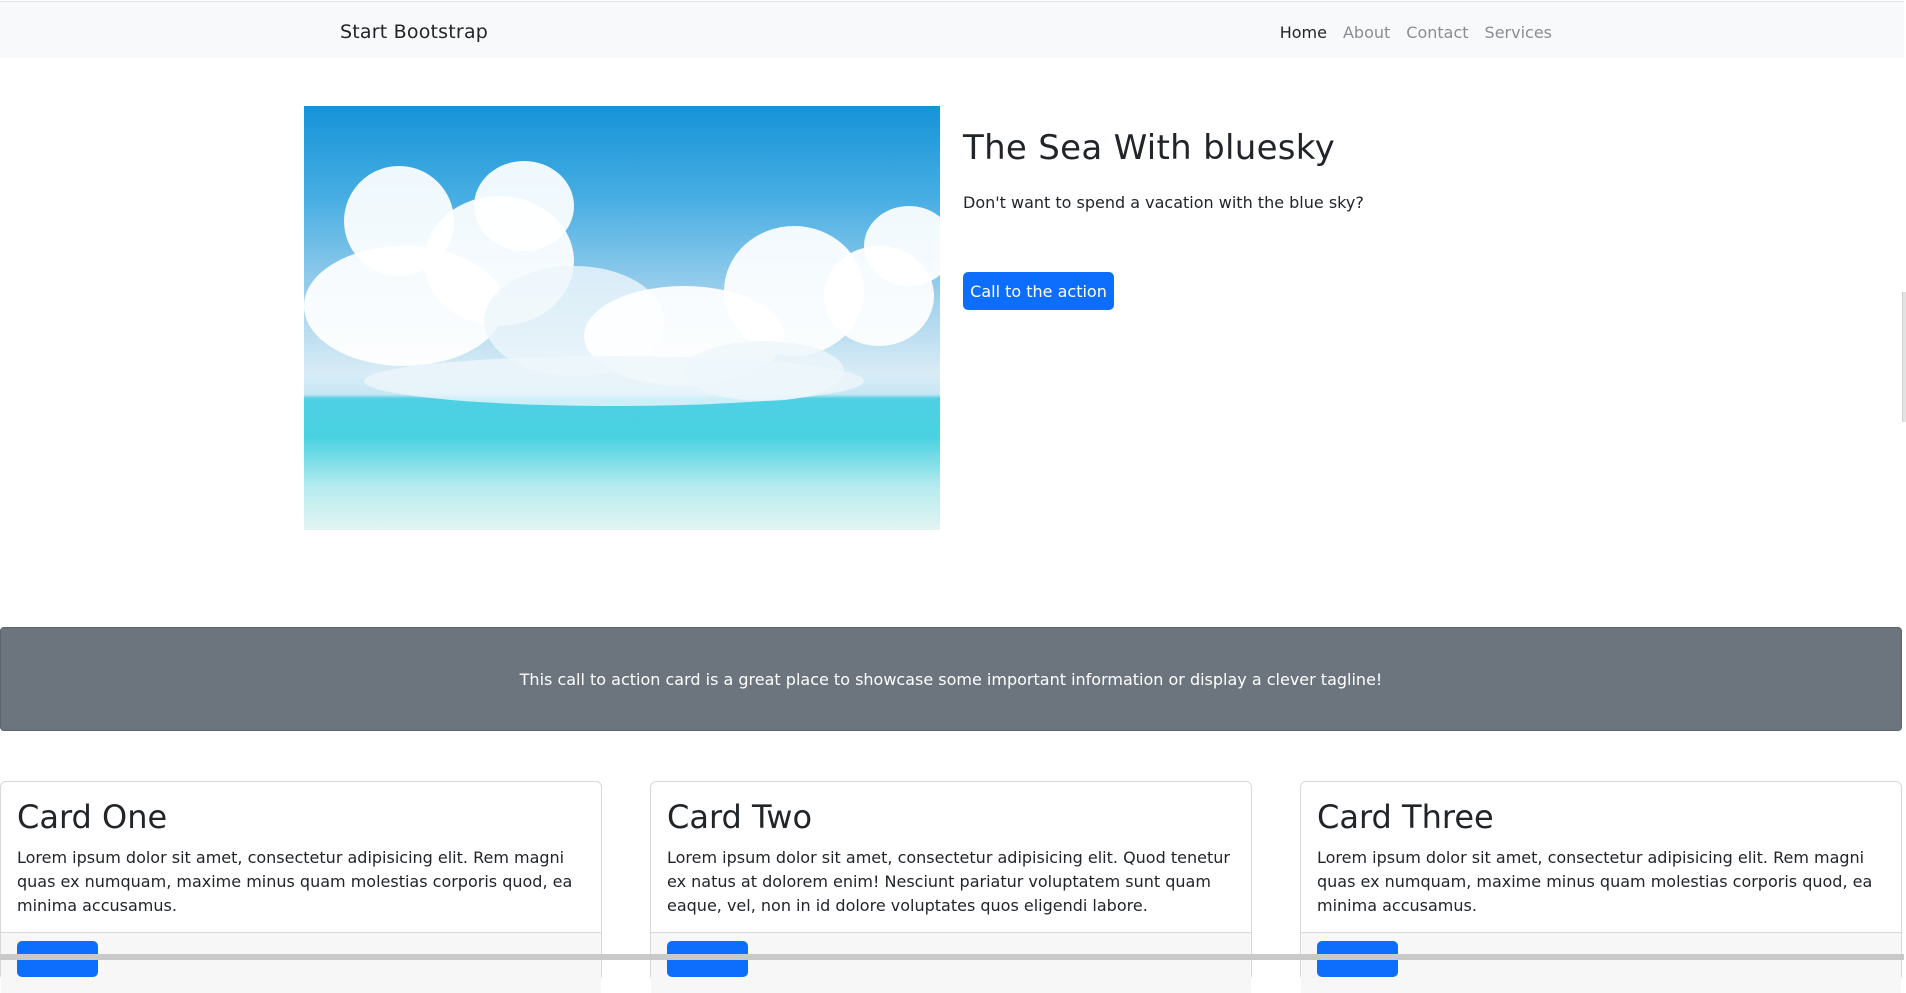 This screenshot has height=993, width=1906. What do you see at coordinates (1366, 32) in the screenshot?
I see `nav-link-about: About` at bounding box center [1366, 32].